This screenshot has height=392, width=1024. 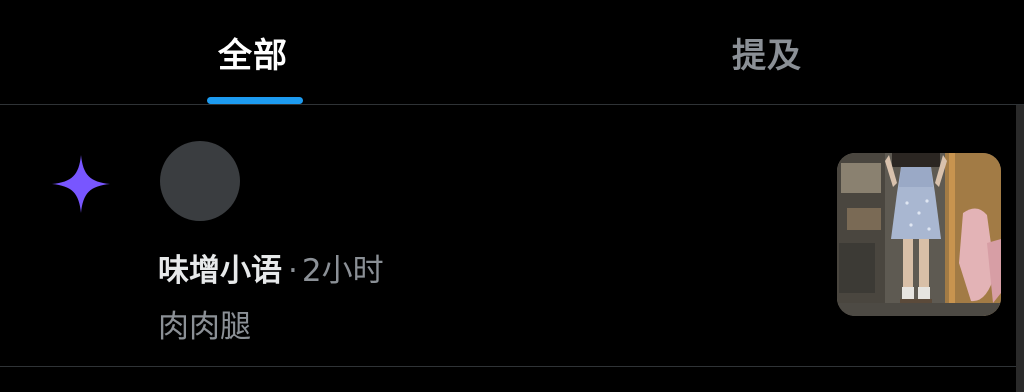 I want to click on tab-all: 全部, so click(x=256, y=52).